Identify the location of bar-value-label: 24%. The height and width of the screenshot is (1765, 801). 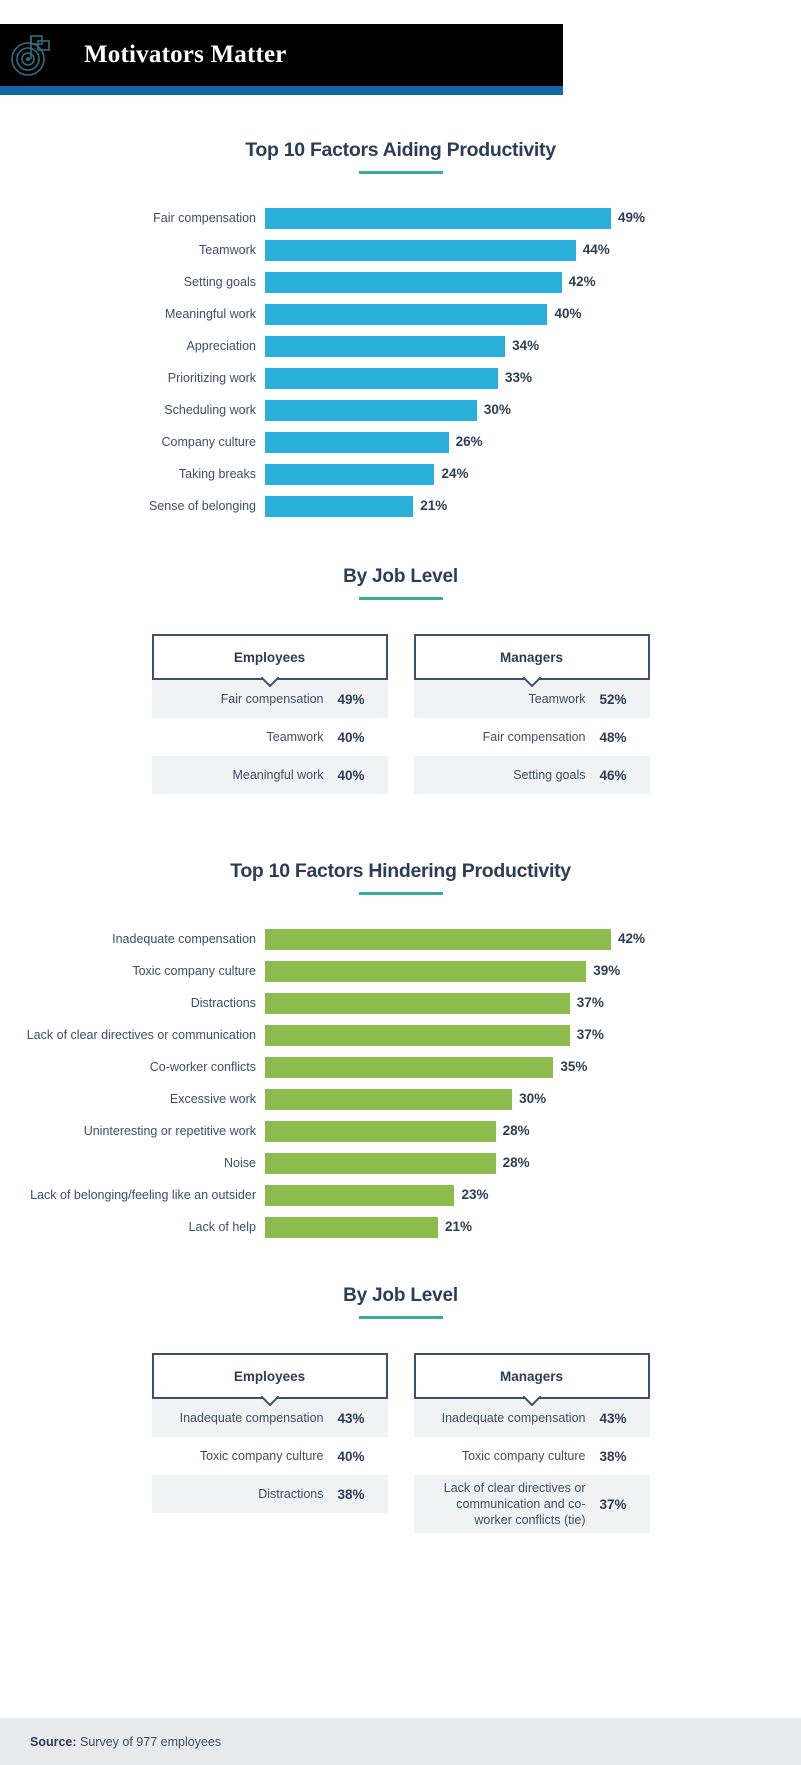
(455, 474).